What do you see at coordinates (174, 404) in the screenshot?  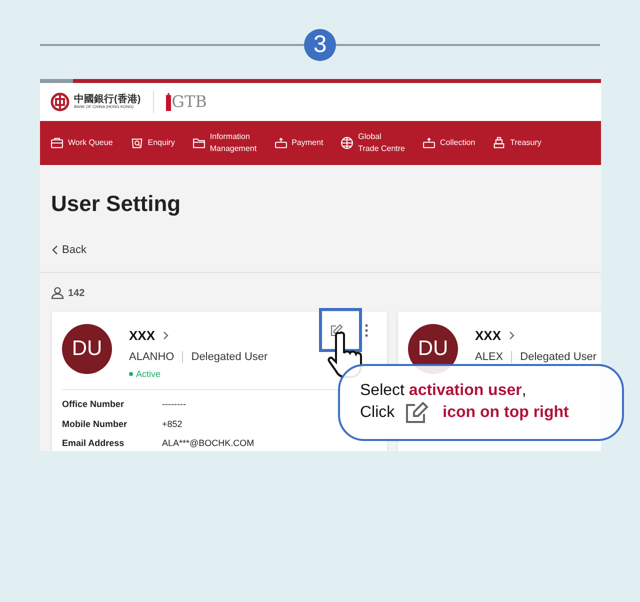 I see `detail-value: --------` at bounding box center [174, 404].